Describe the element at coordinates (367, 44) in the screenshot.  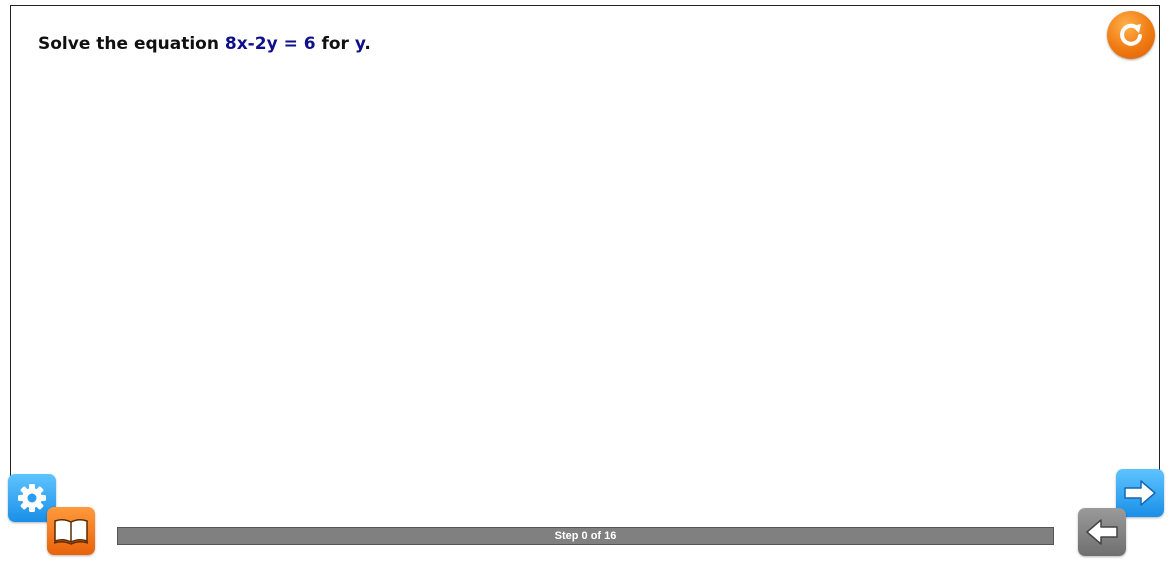
I see `problem-suffix: .` at that location.